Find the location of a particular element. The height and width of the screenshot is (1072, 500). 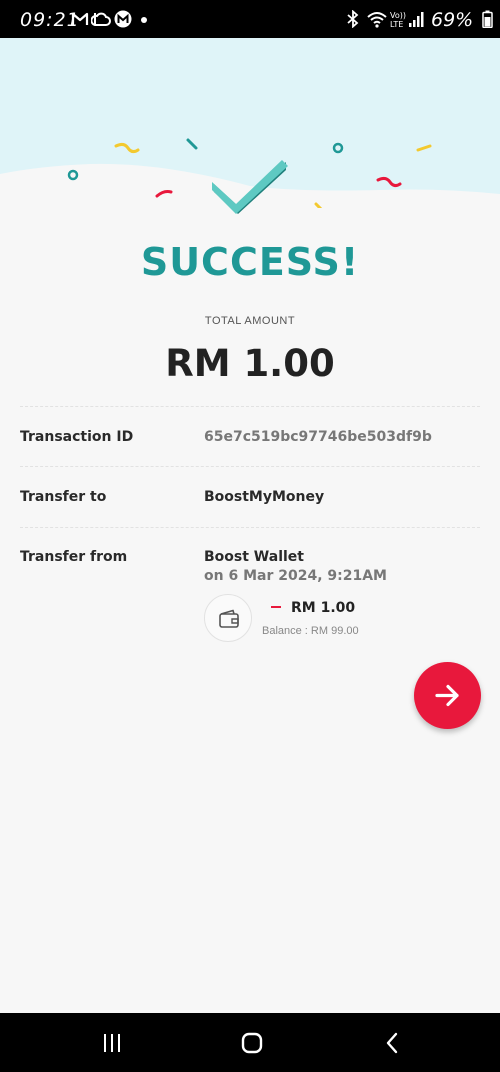

transaction-id-value: 65e7c519bc97746be503df9b is located at coordinates (318, 437).